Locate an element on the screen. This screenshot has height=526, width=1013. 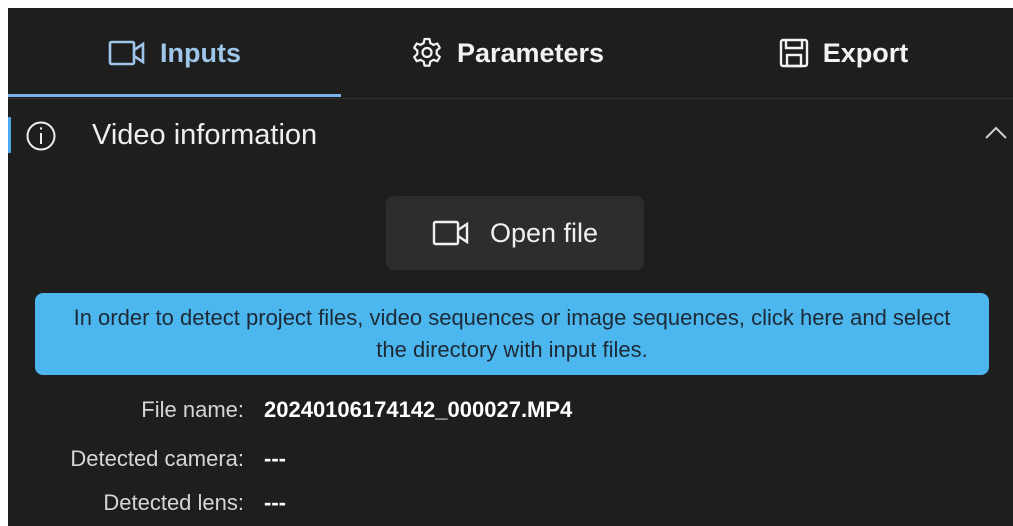
detected-camera-label: Detected camera: is located at coordinates (157, 458).